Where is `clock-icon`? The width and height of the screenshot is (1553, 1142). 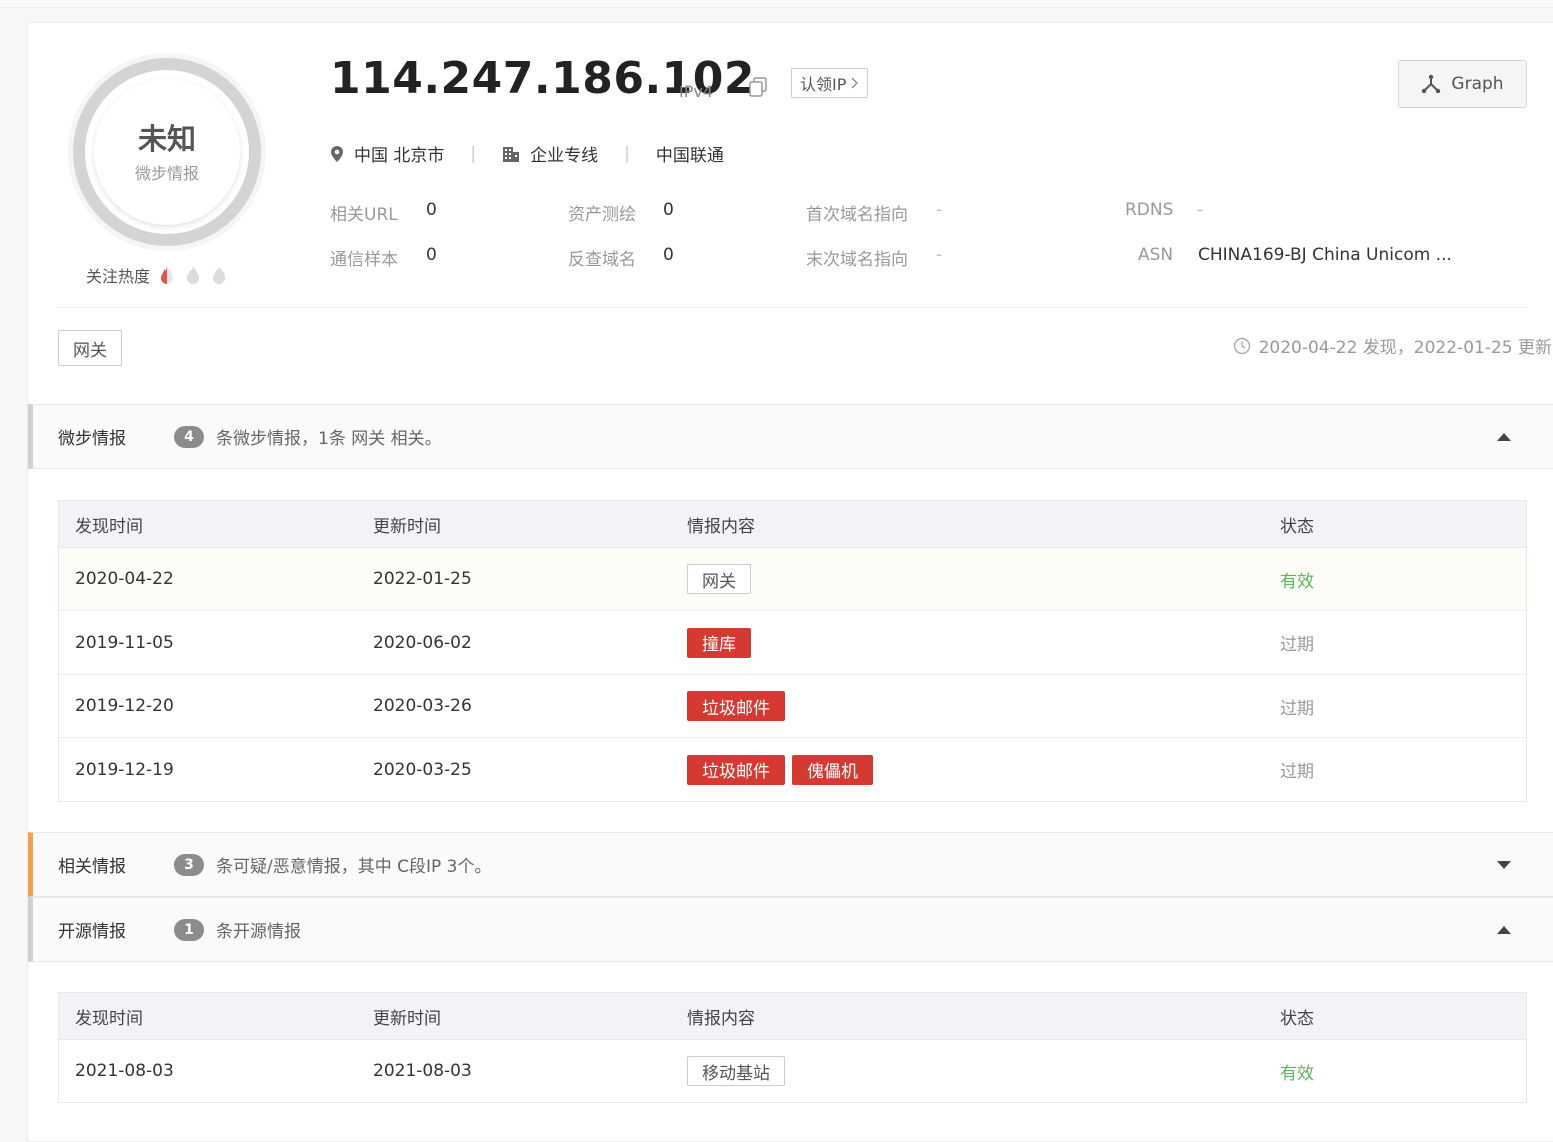
clock-icon is located at coordinates (1241, 345).